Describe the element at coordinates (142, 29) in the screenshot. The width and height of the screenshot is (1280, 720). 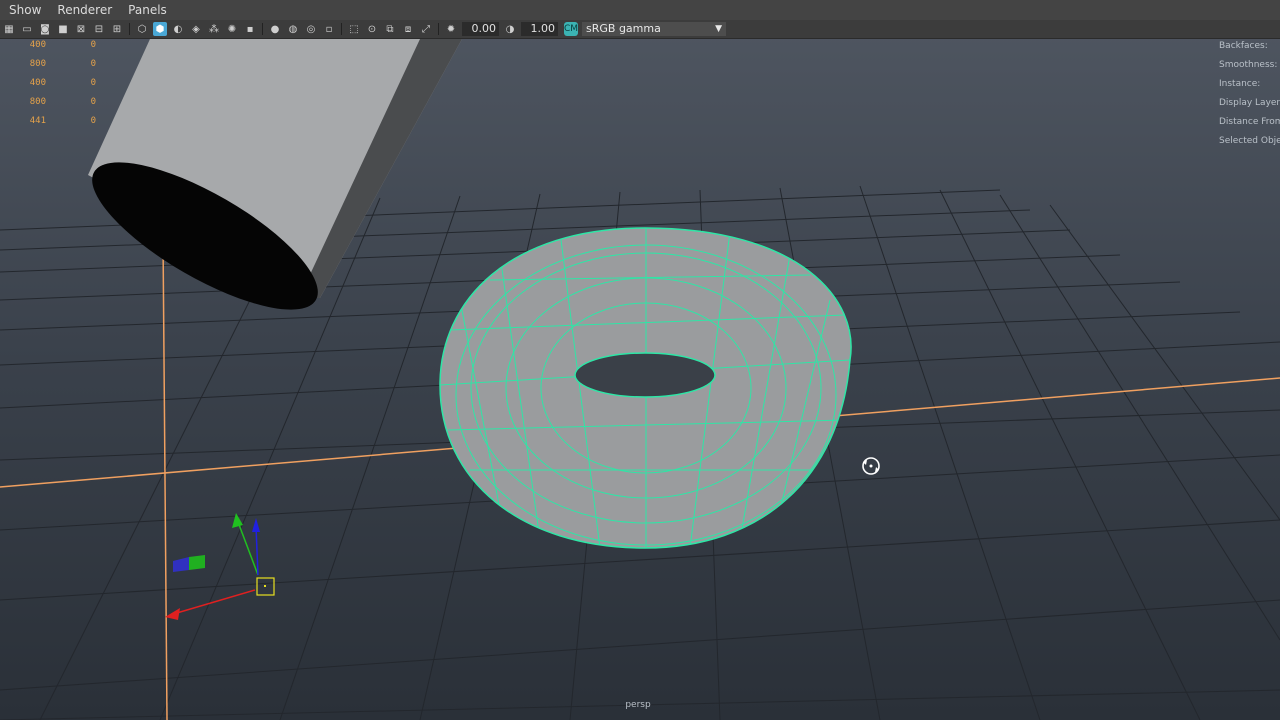
I see `wireframe-icon: ⬡` at that location.